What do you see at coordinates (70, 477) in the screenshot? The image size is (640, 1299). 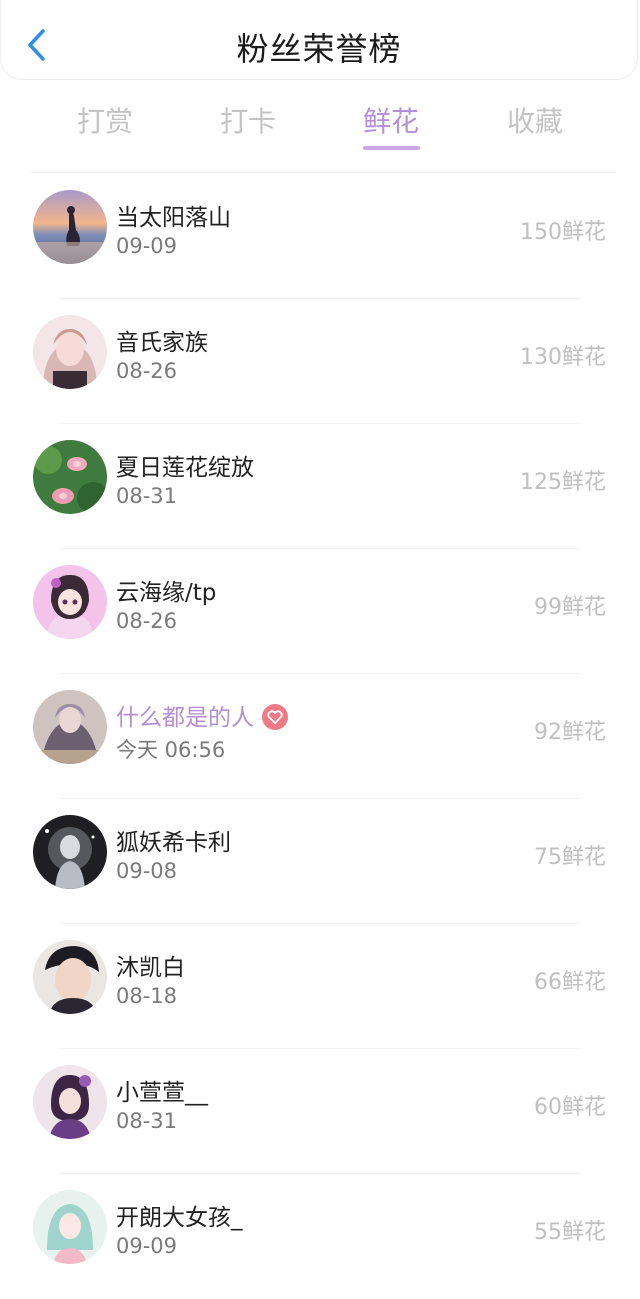 I see `lotus-flower-avatar` at bounding box center [70, 477].